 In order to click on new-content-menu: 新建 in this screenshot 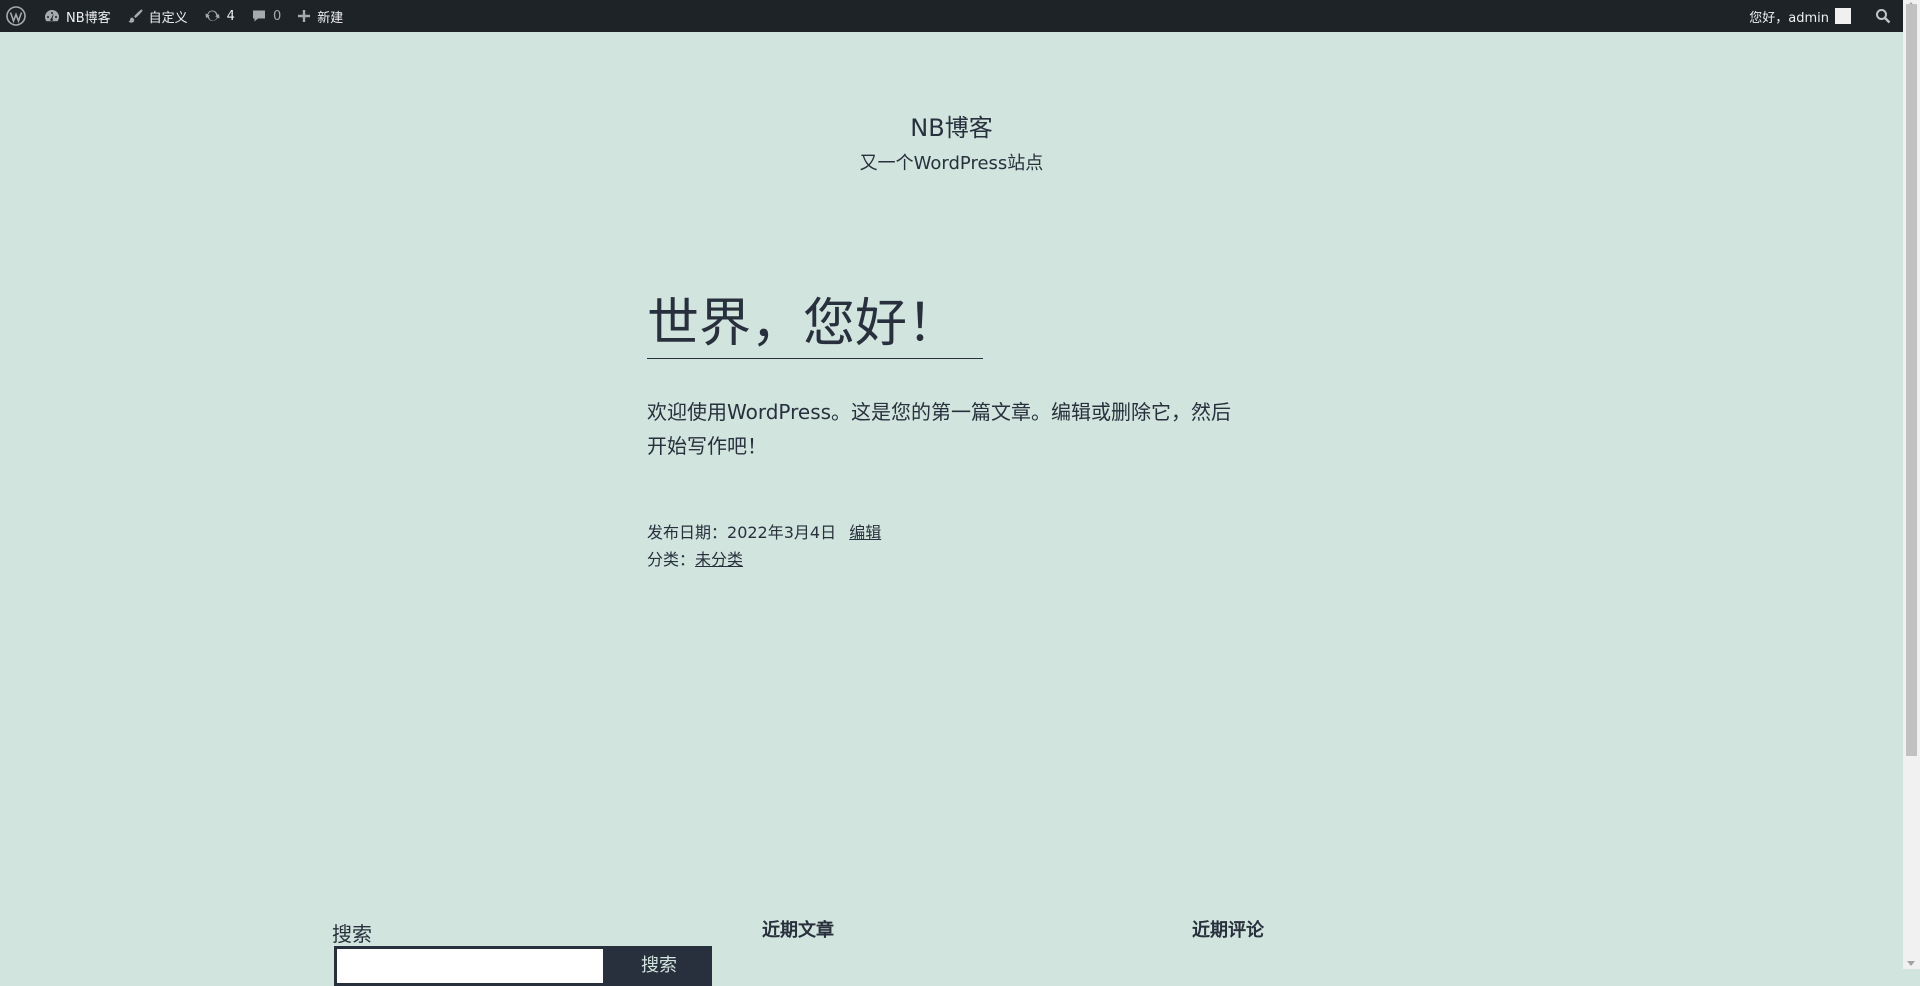, I will do `click(320, 16)`.